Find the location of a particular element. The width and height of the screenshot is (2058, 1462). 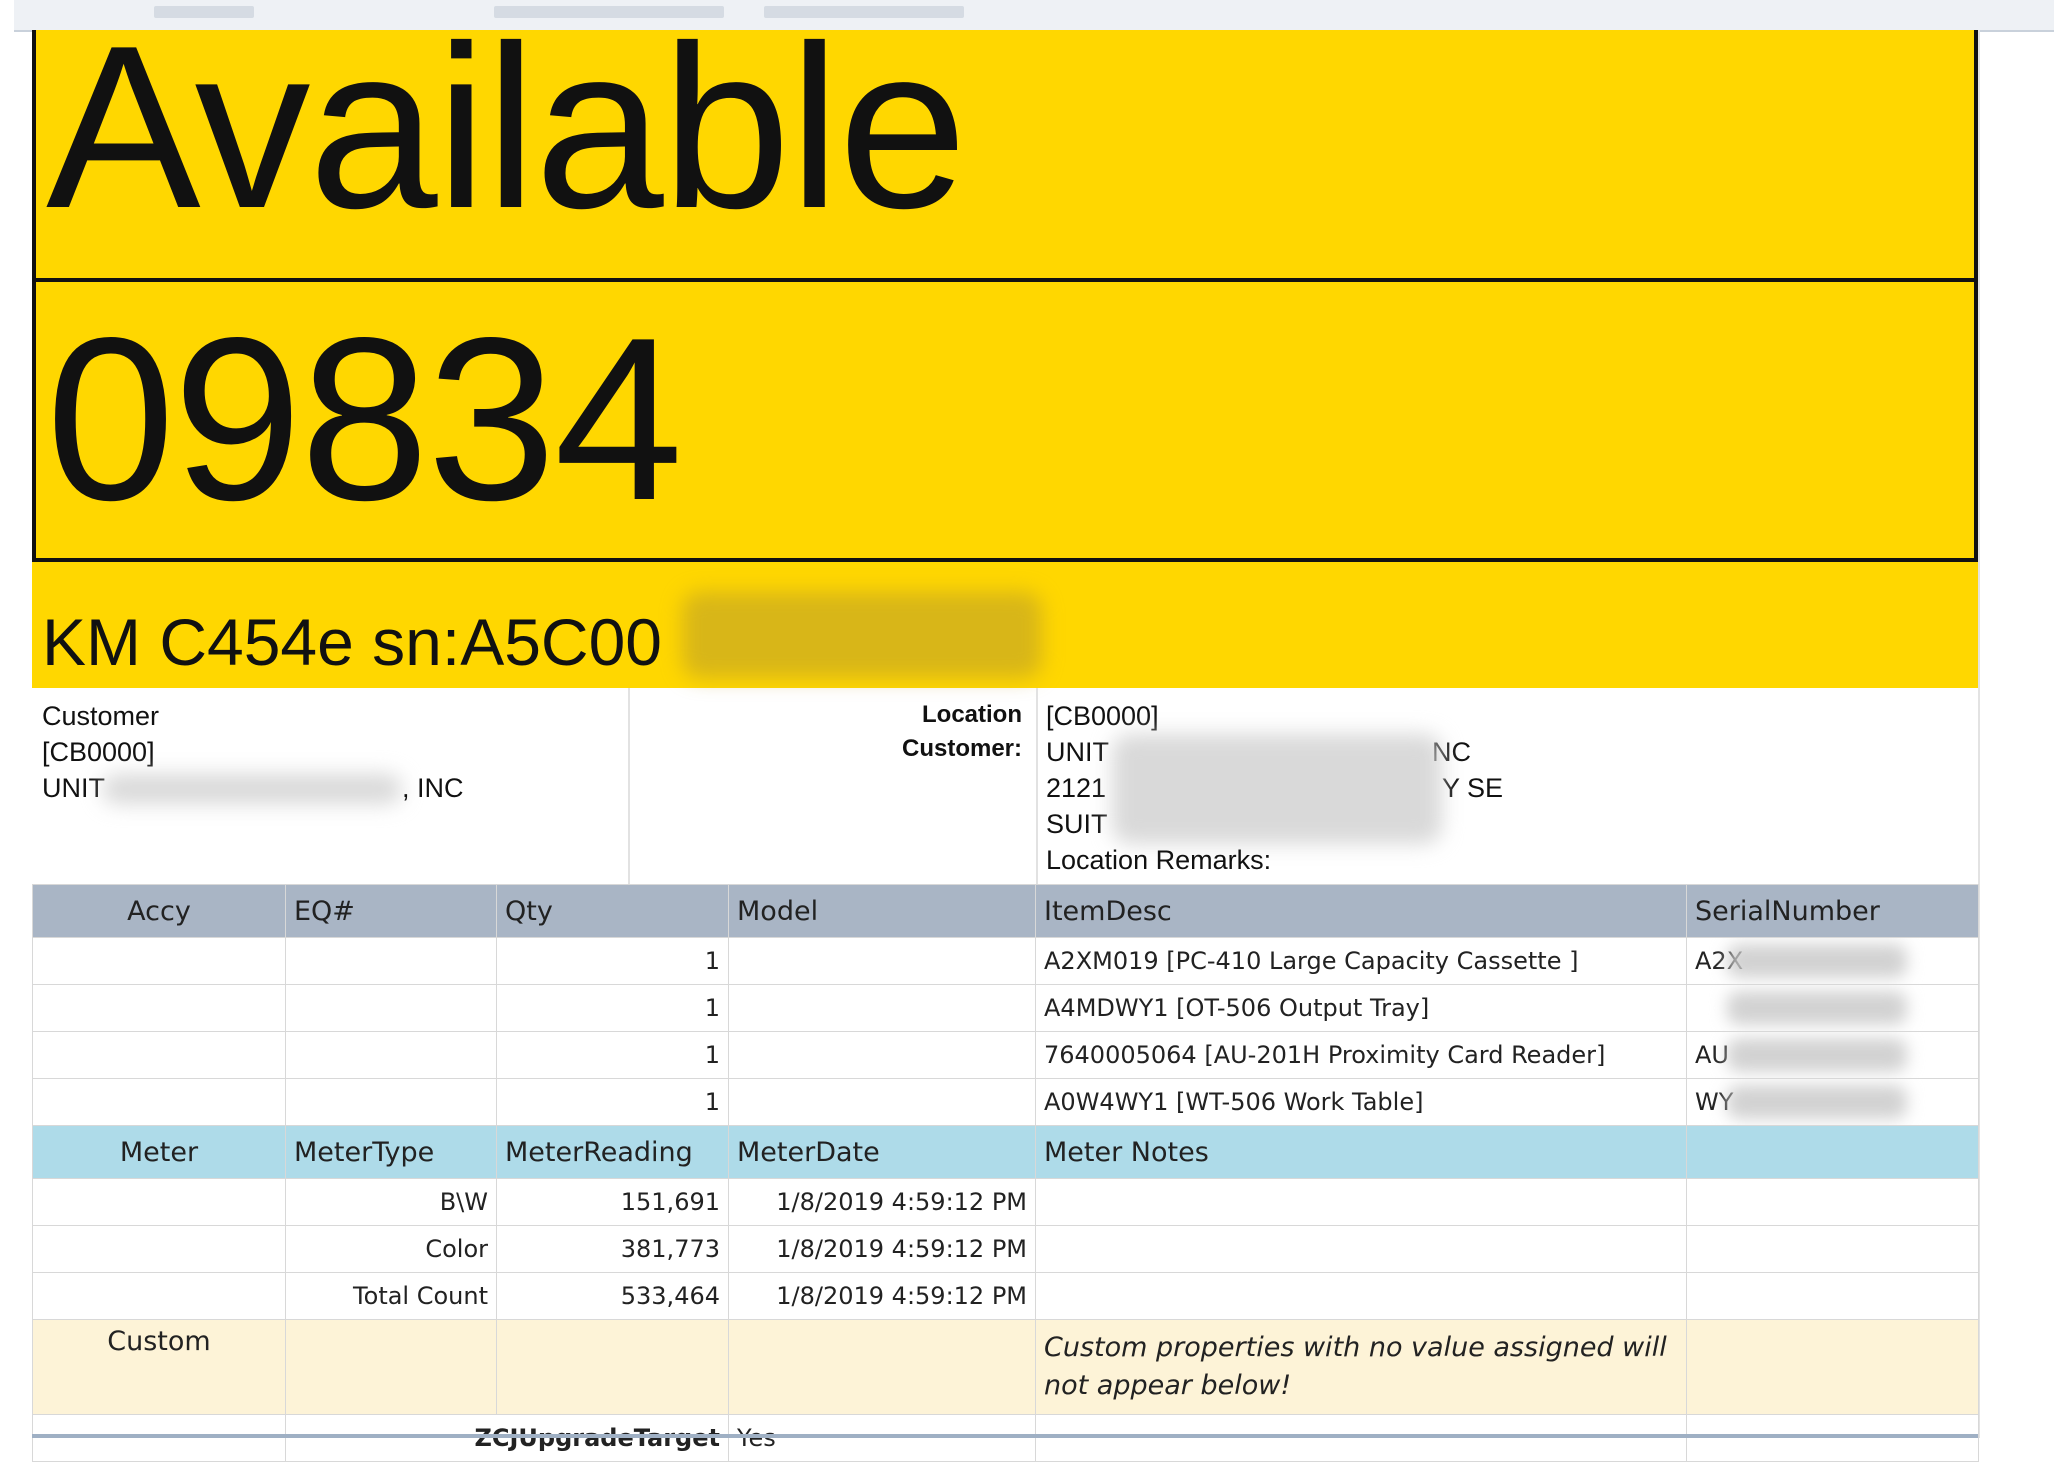

col-header-serial: SerialNumber is located at coordinates (1832, 911).